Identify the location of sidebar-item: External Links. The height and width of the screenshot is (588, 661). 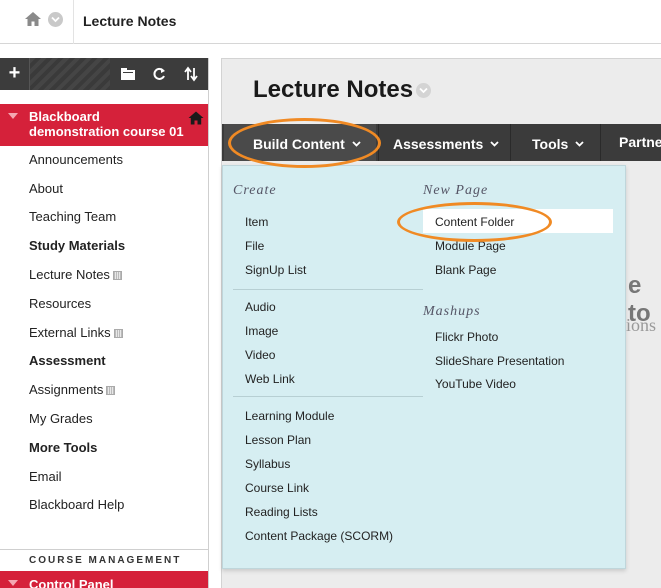
(76, 333).